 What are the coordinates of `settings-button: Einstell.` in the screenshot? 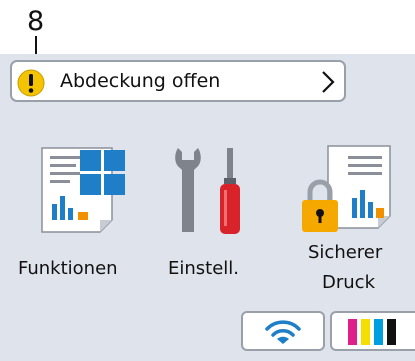 It's located at (212, 215).